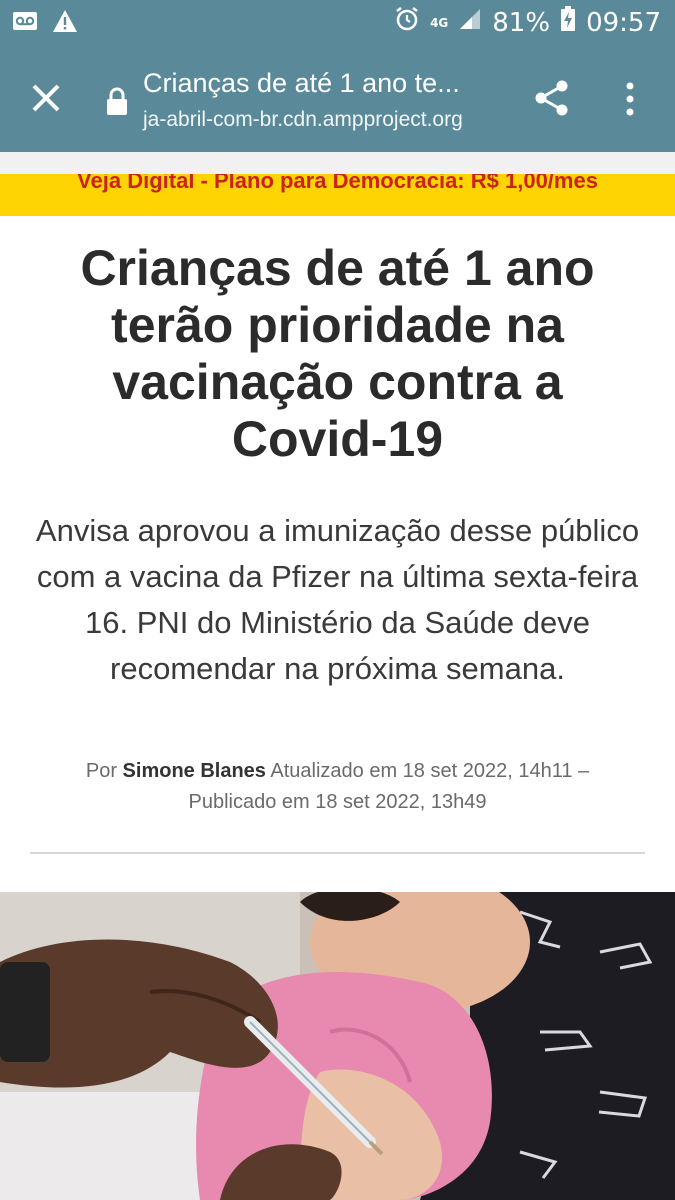 Image resolution: width=675 pixels, height=1200 pixels. Describe the element at coordinates (65, 23) in the screenshot. I see `warning-icon` at that location.